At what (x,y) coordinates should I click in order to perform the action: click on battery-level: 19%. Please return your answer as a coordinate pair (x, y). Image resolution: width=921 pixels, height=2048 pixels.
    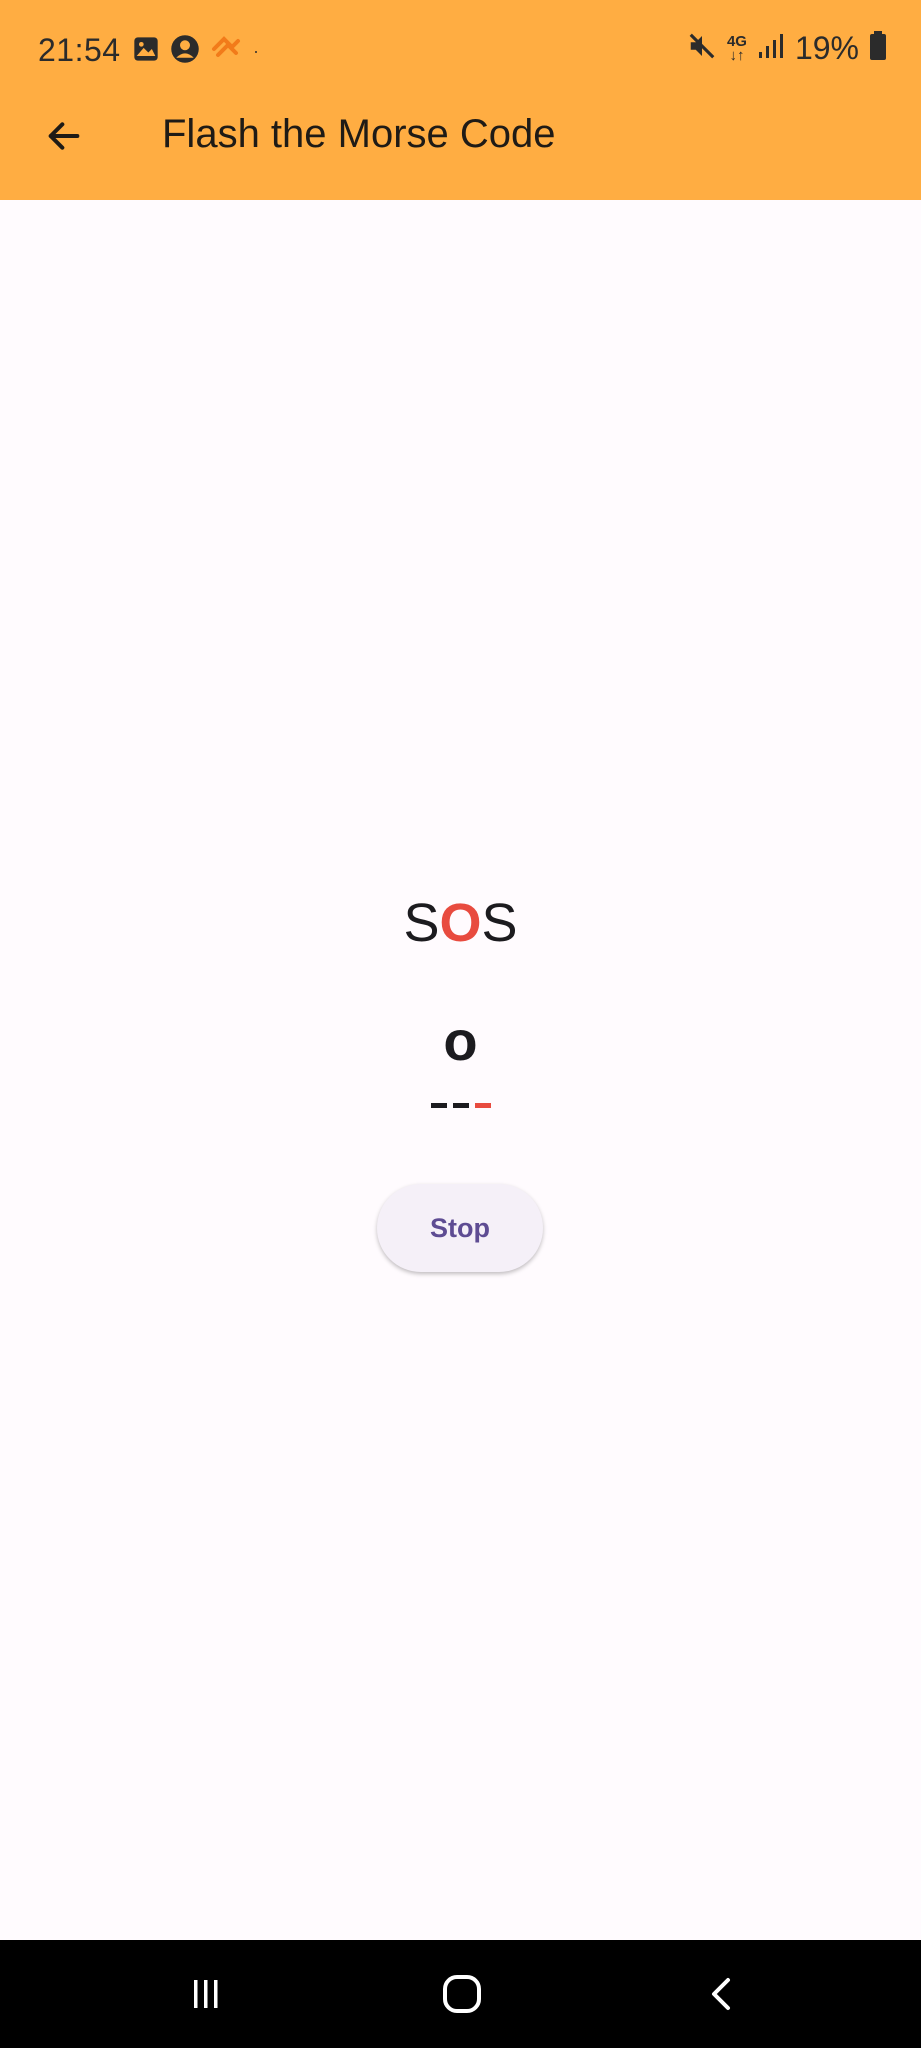
    Looking at the image, I should click on (826, 48).